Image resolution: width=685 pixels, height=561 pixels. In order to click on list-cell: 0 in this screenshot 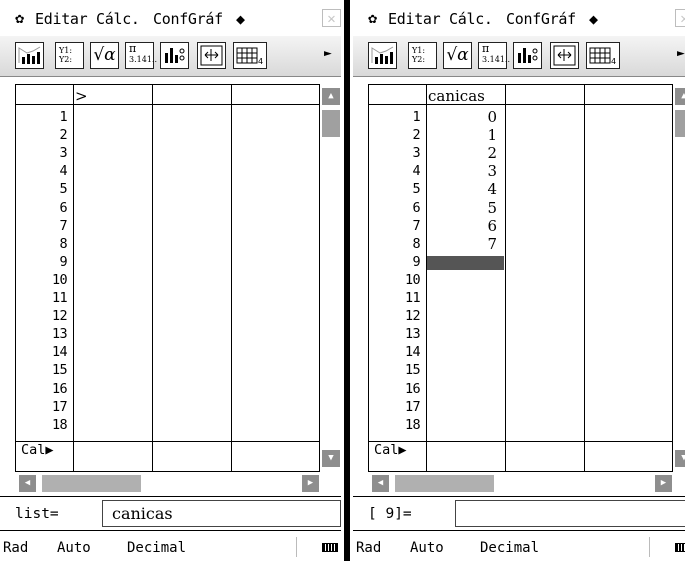, I will do `click(462, 117)`.